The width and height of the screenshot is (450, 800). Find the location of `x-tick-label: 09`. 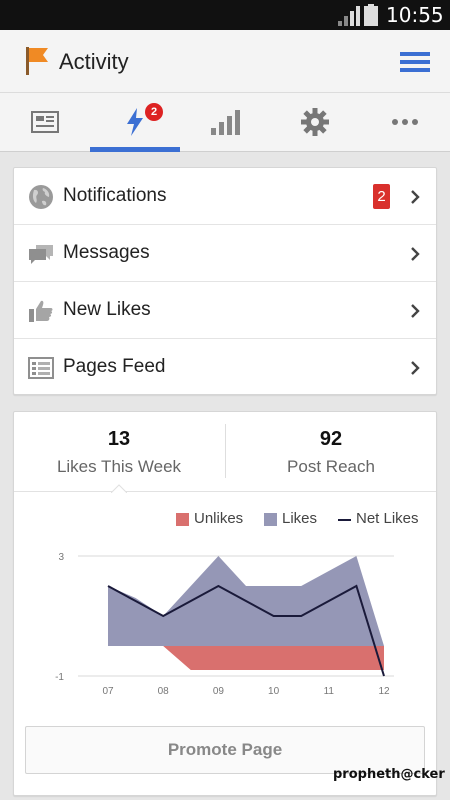

x-tick-label: 09 is located at coordinates (219, 691).